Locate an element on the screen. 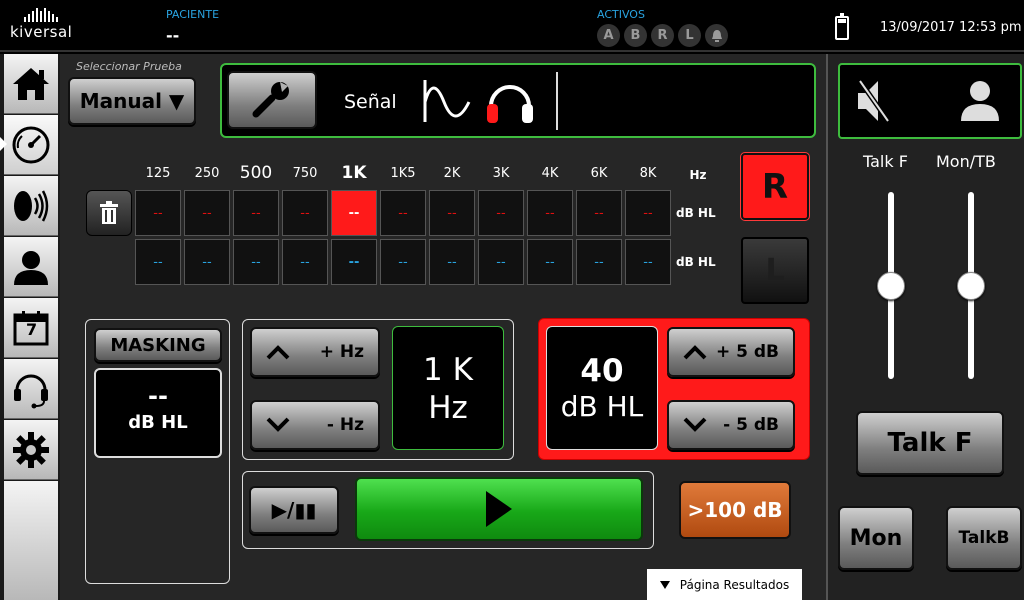 This screenshot has width=1024, height=600. logo-text: kiversal is located at coordinates (41, 32).